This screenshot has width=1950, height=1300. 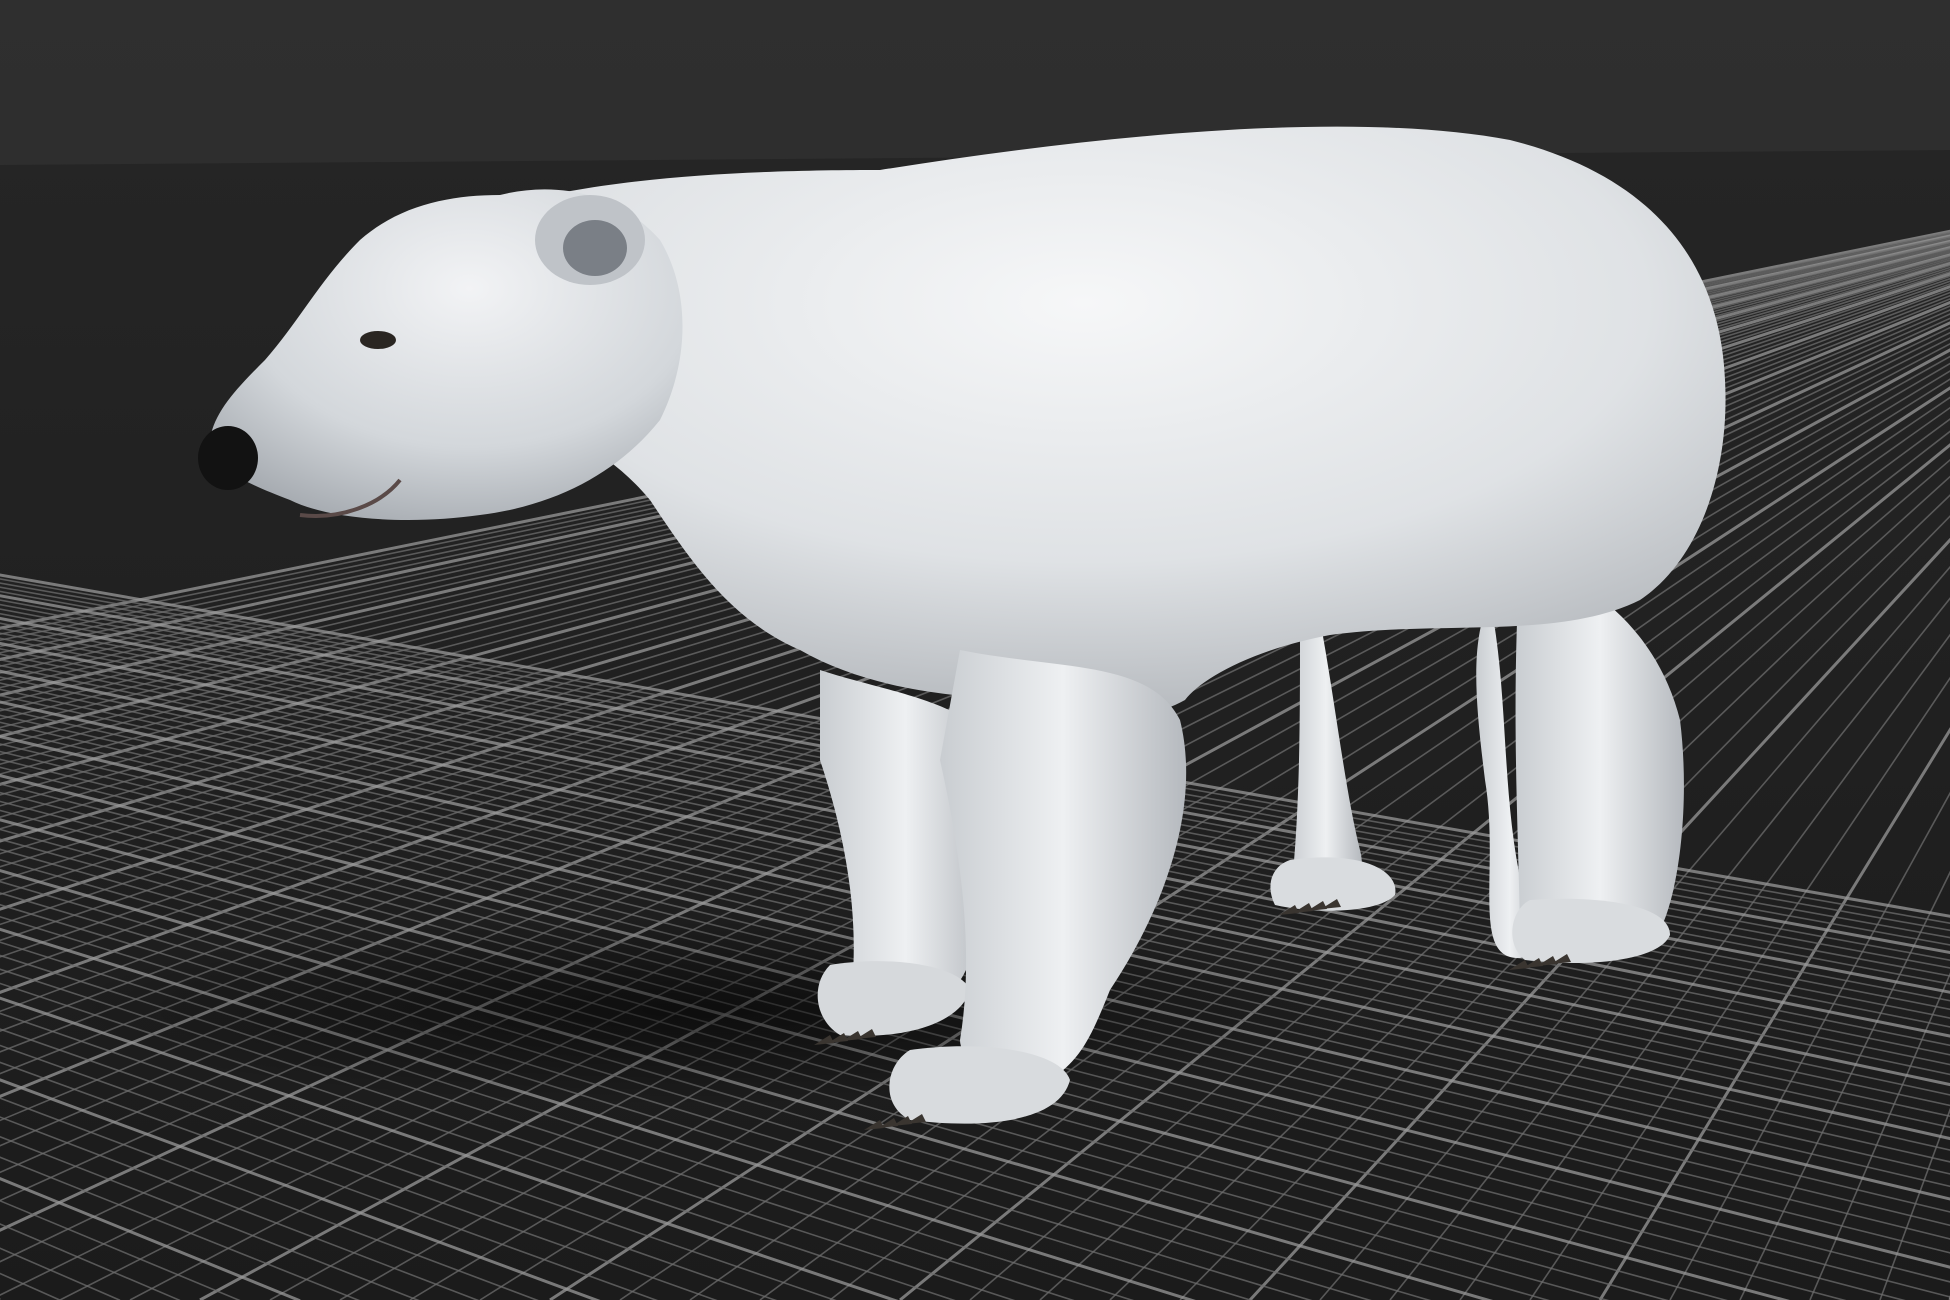 I want to click on bear-shadow, so click(x=700, y=1010).